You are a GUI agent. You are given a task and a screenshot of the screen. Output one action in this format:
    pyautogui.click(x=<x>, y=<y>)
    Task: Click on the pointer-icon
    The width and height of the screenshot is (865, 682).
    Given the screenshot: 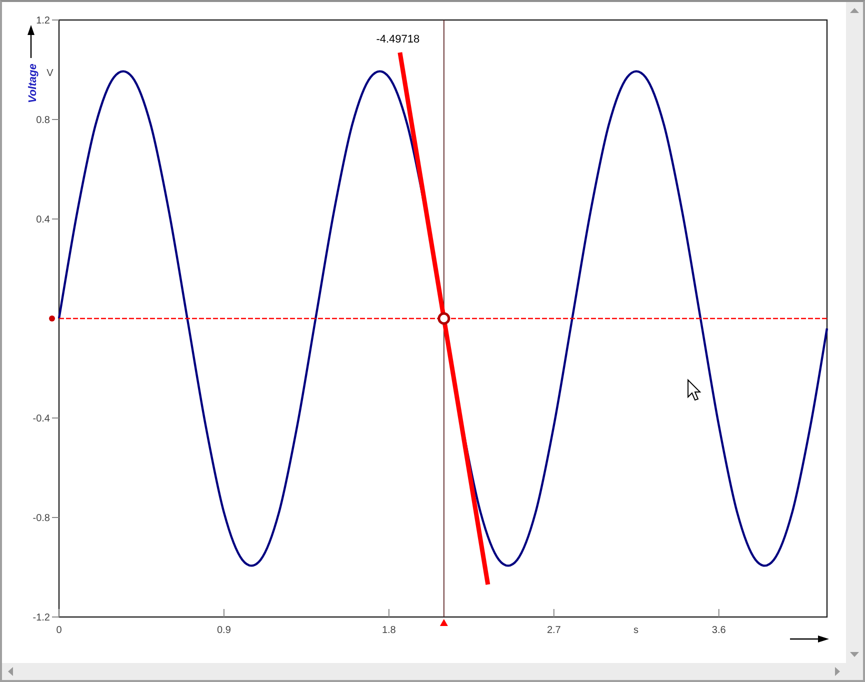 What is the action you would take?
    pyautogui.click(x=695, y=389)
    